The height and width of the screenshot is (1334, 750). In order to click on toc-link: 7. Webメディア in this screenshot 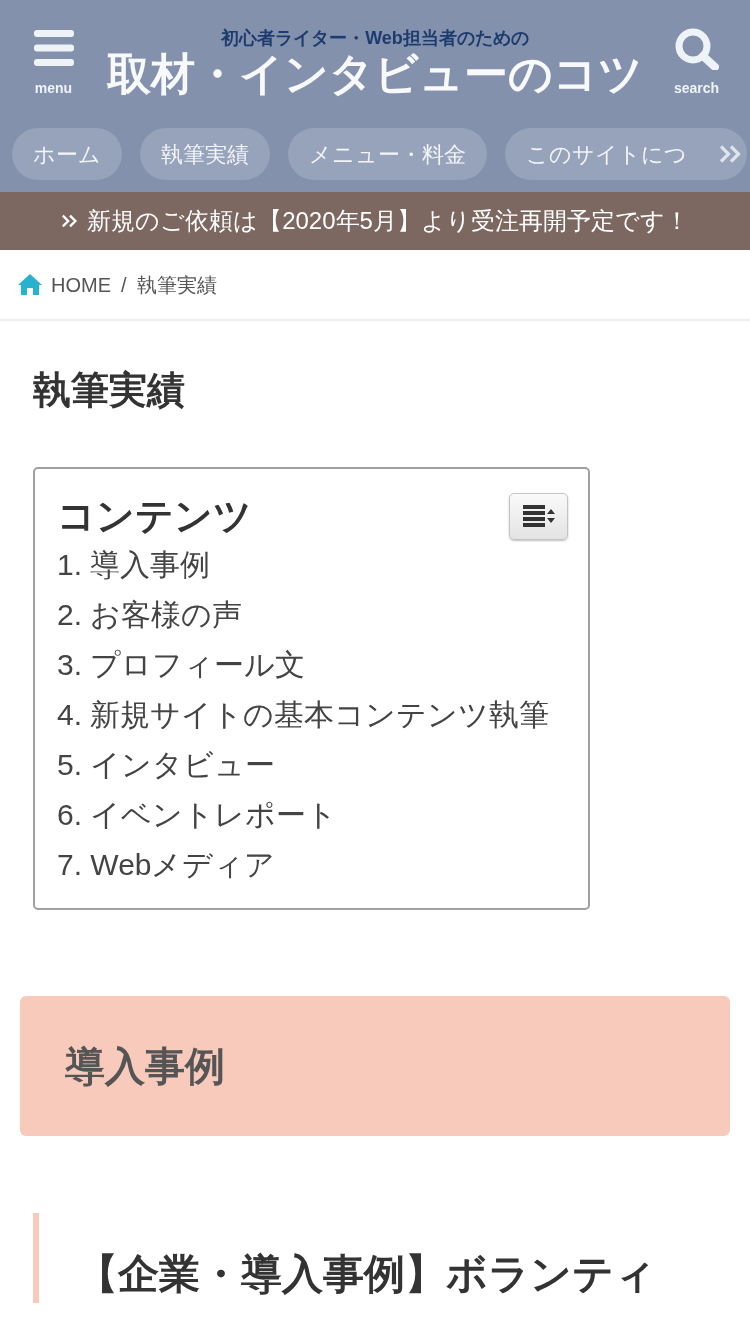, I will do `click(312, 865)`.